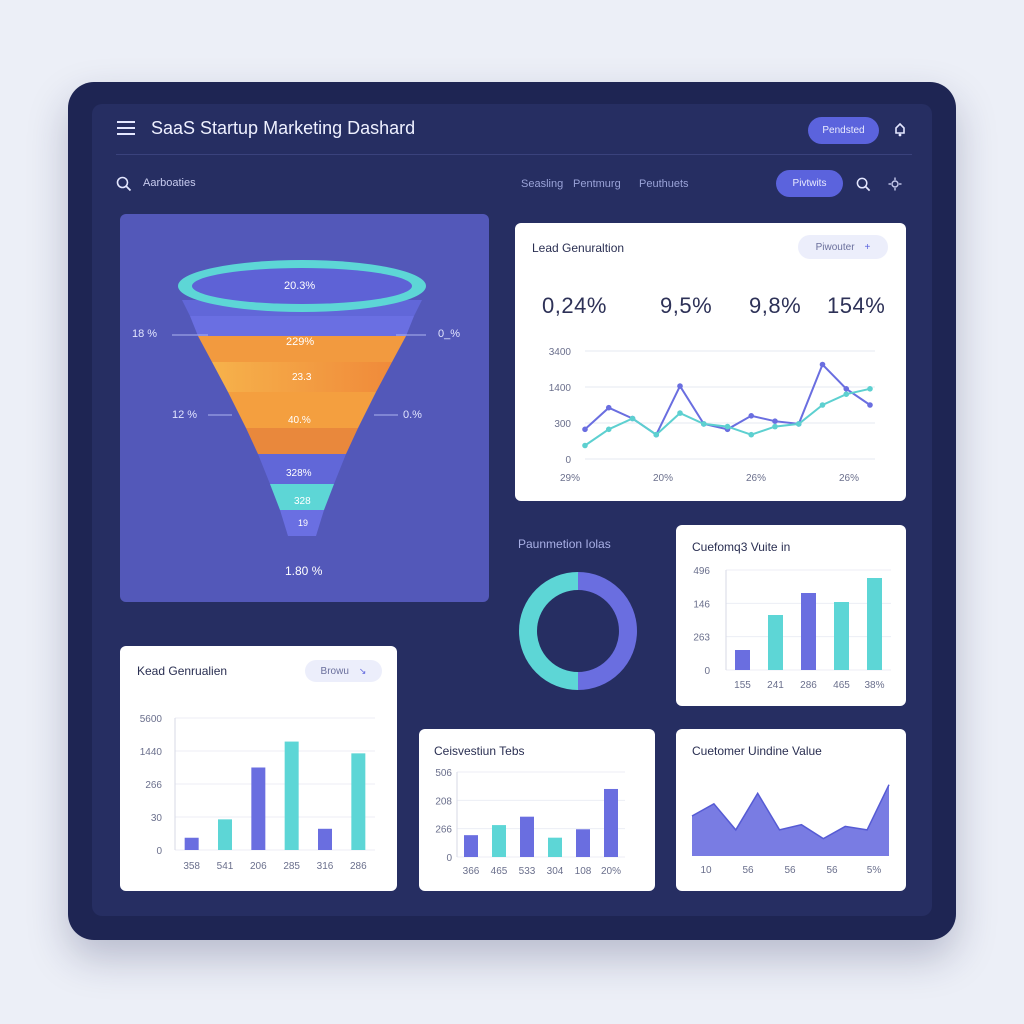 The height and width of the screenshot is (1024, 1024). What do you see at coordinates (514, 154) in the screenshot?
I see `header-divider` at bounding box center [514, 154].